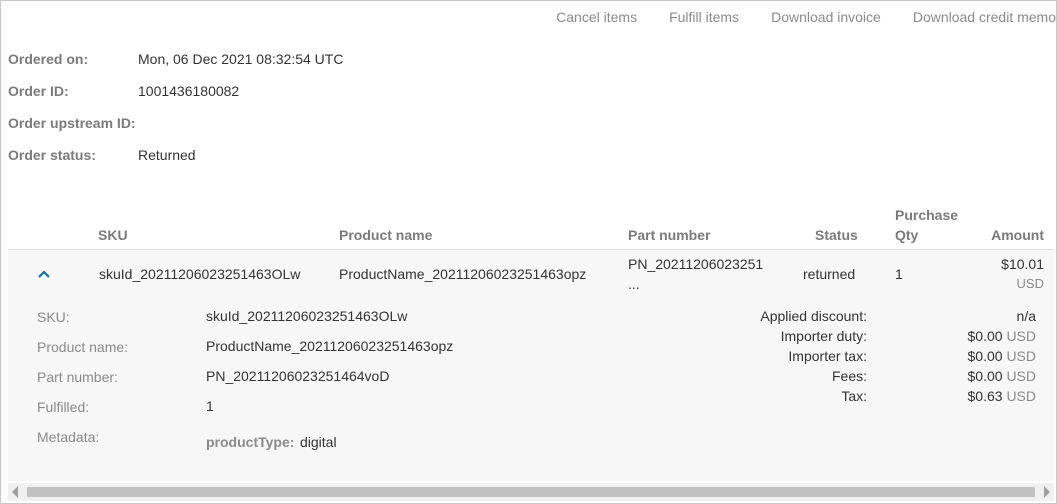 The height and width of the screenshot is (504, 1057). Describe the element at coordinates (1026, 316) in the screenshot. I see `applied-discount-value: n/a` at that location.